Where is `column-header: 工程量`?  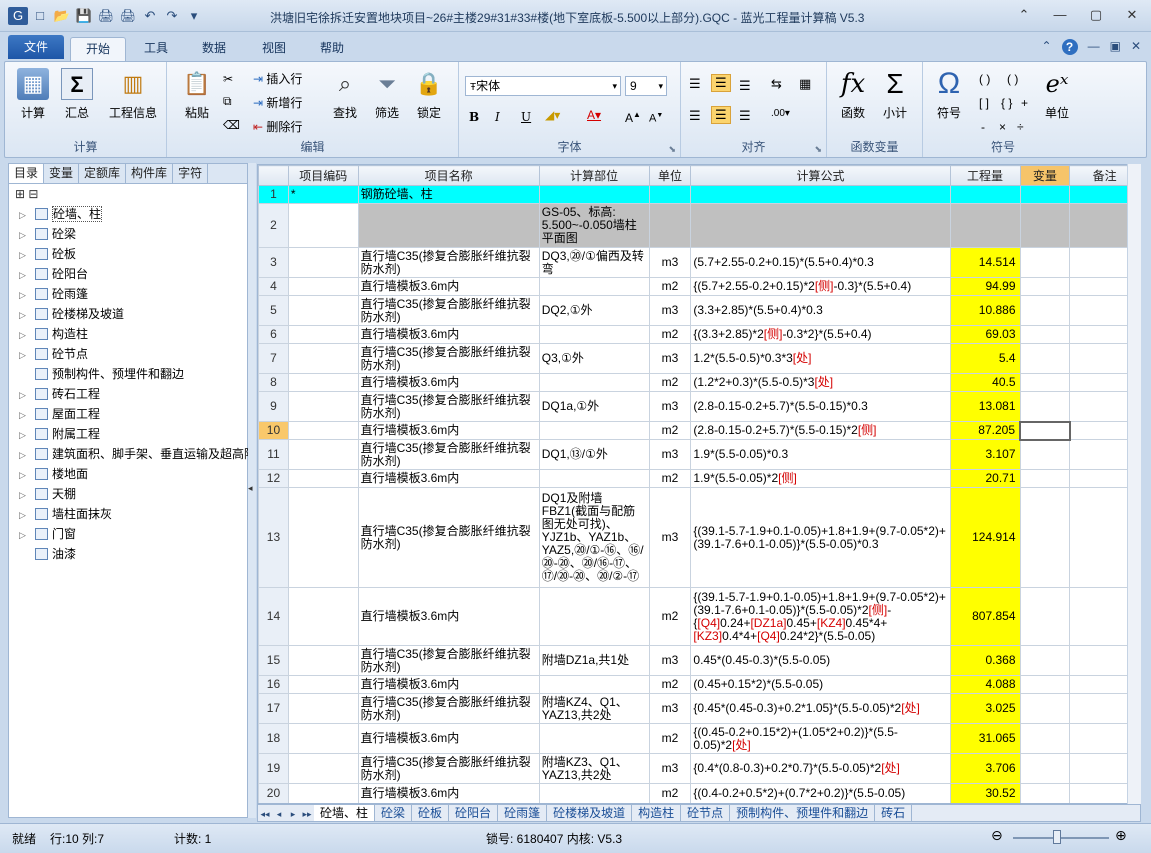
column-header: 工程量 is located at coordinates (985, 175).